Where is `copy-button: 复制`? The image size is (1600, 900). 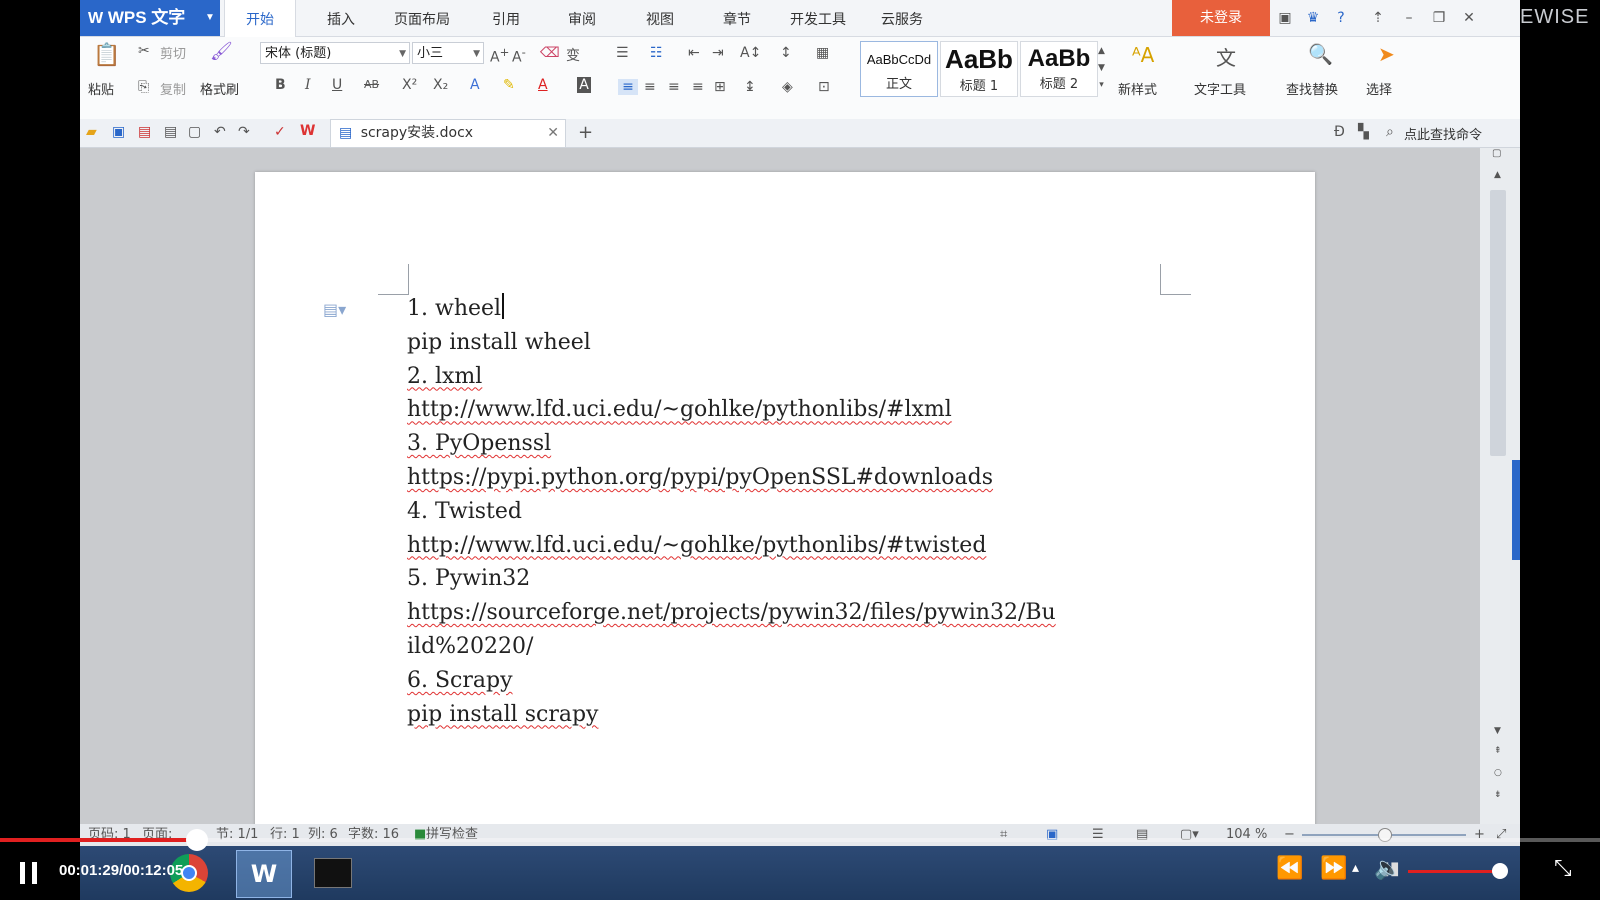 copy-button: 复制 is located at coordinates (173, 88).